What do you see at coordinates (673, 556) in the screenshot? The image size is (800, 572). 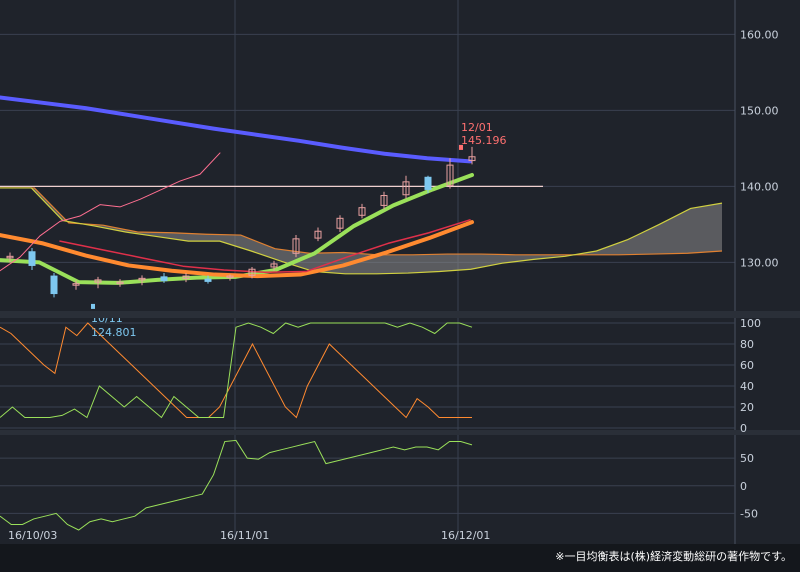 I see `copyright-note: ※一目均衡表は(株)経済変動総研の著作物です。` at bounding box center [673, 556].